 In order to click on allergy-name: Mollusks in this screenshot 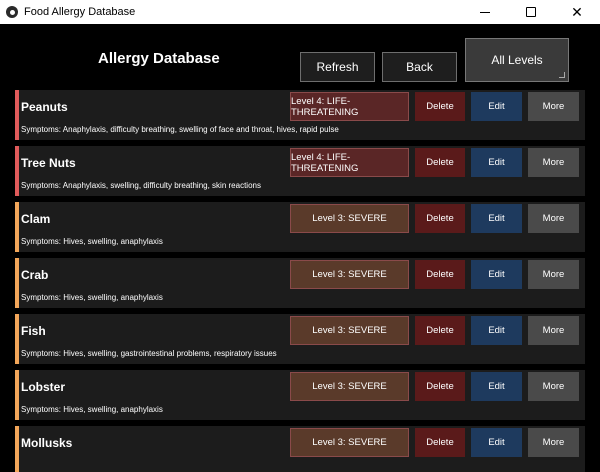, I will do `click(47, 443)`.